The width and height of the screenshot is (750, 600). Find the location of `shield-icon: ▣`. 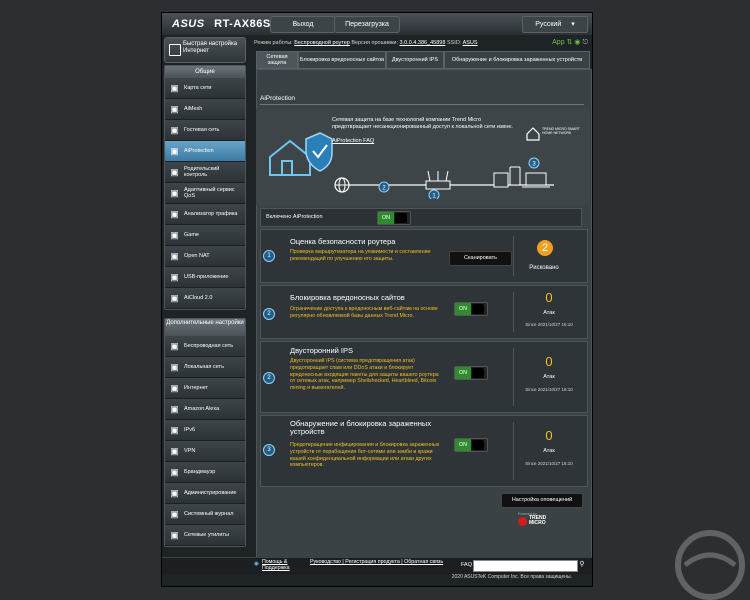

shield-icon: ▣ is located at coordinates (174, 151).